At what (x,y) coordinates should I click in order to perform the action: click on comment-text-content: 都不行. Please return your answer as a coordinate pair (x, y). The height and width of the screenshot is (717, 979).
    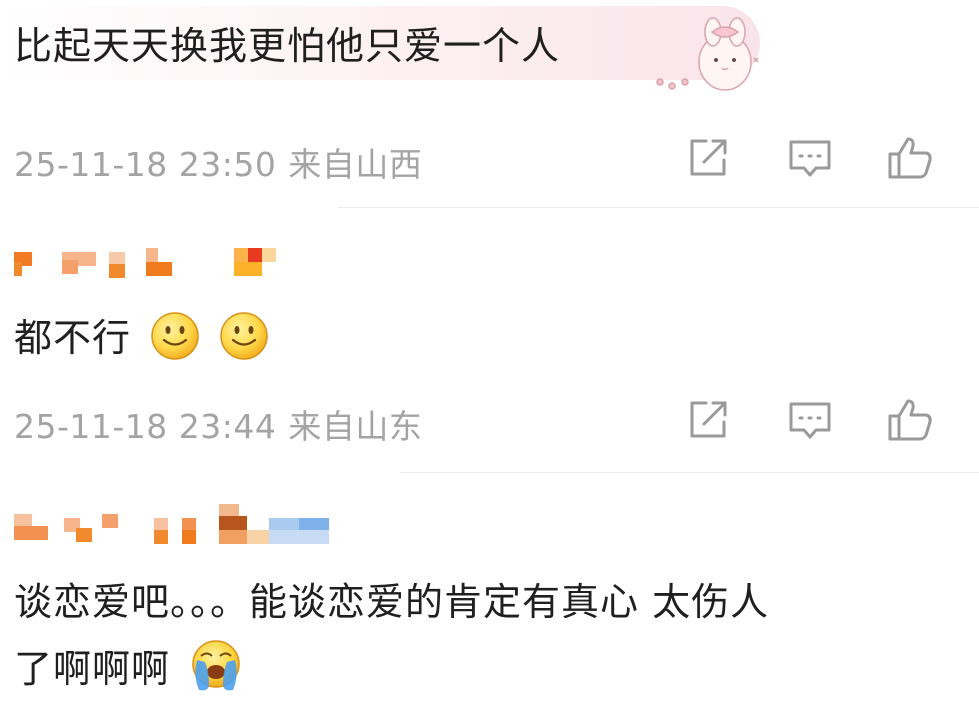
    Looking at the image, I should click on (73, 338).